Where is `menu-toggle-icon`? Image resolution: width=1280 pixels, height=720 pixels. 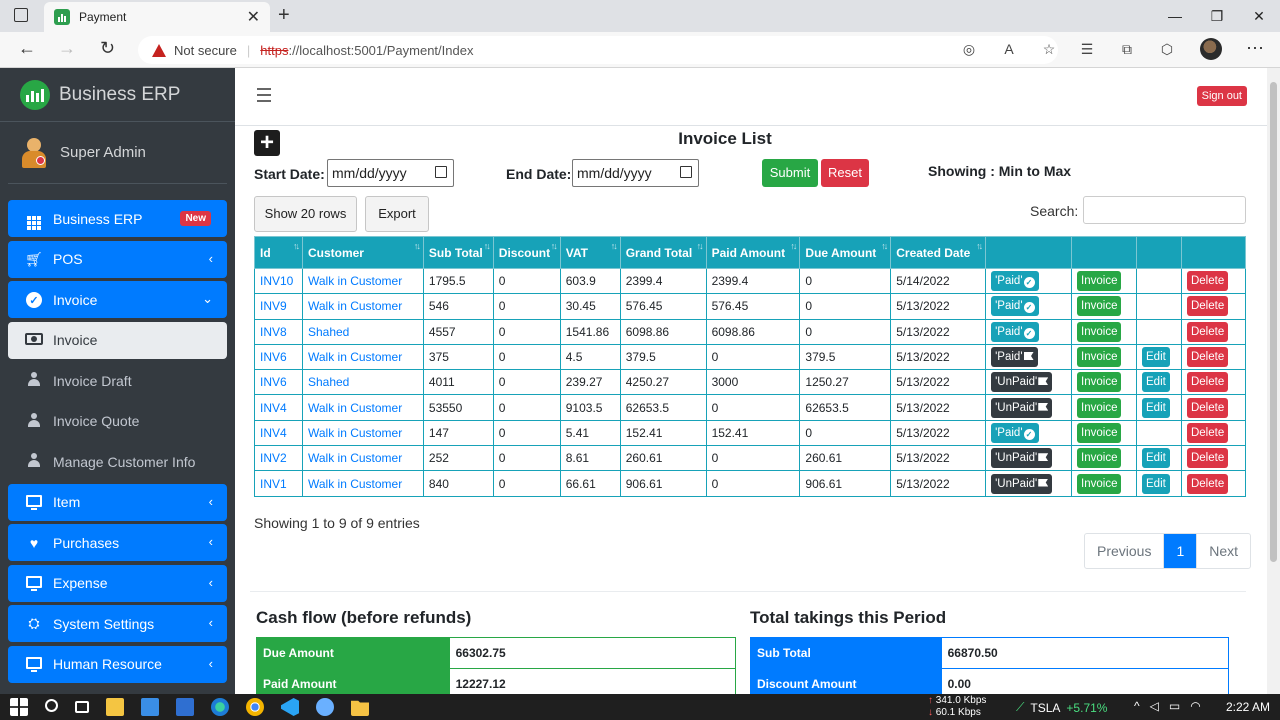
menu-toggle-icon is located at coordinates (264, 97).